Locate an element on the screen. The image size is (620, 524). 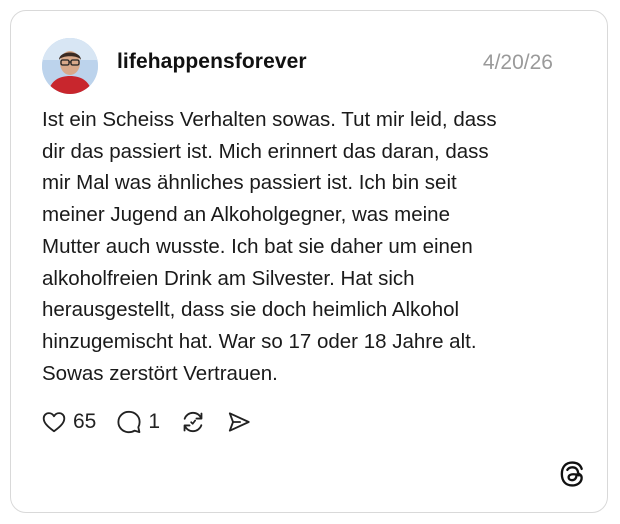
avatar is located at coordinates (70, 66).